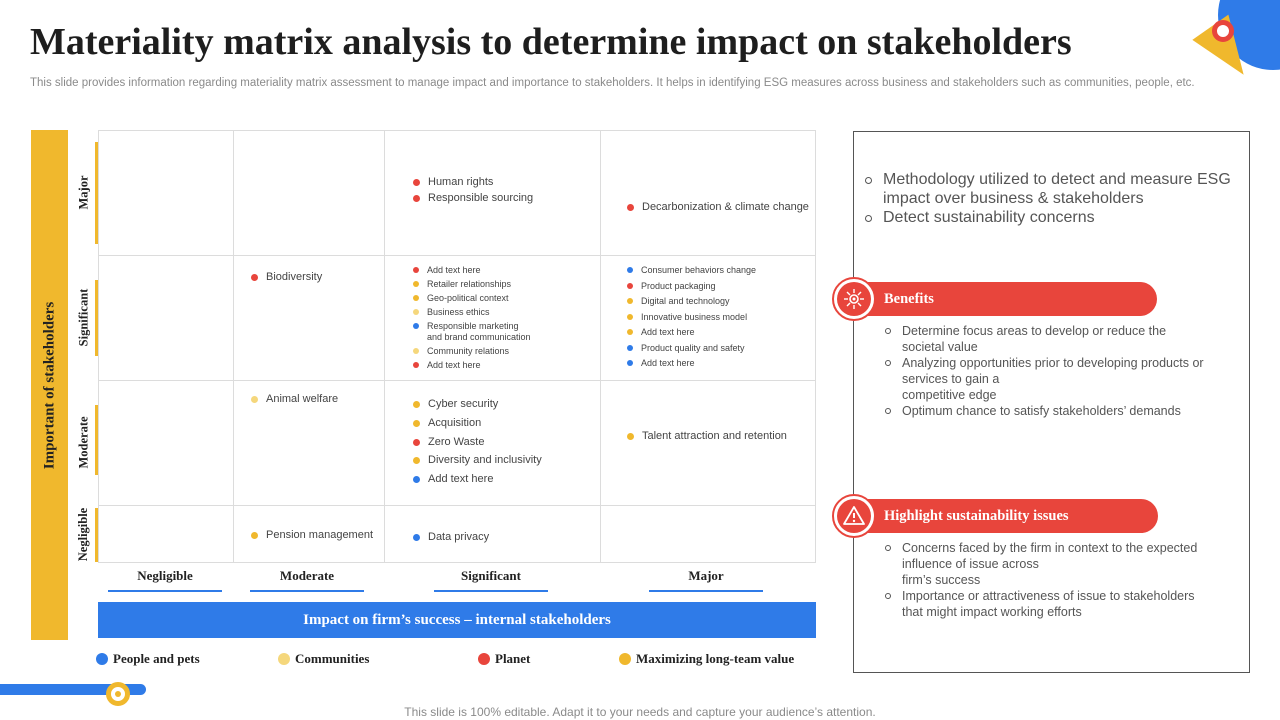 This screenshot has height=720, width=1280. What do you see at coordinates (461, 182) in the screenshot?
I see `matrix-item-label: Human rights` at bounding box center [461, 182].